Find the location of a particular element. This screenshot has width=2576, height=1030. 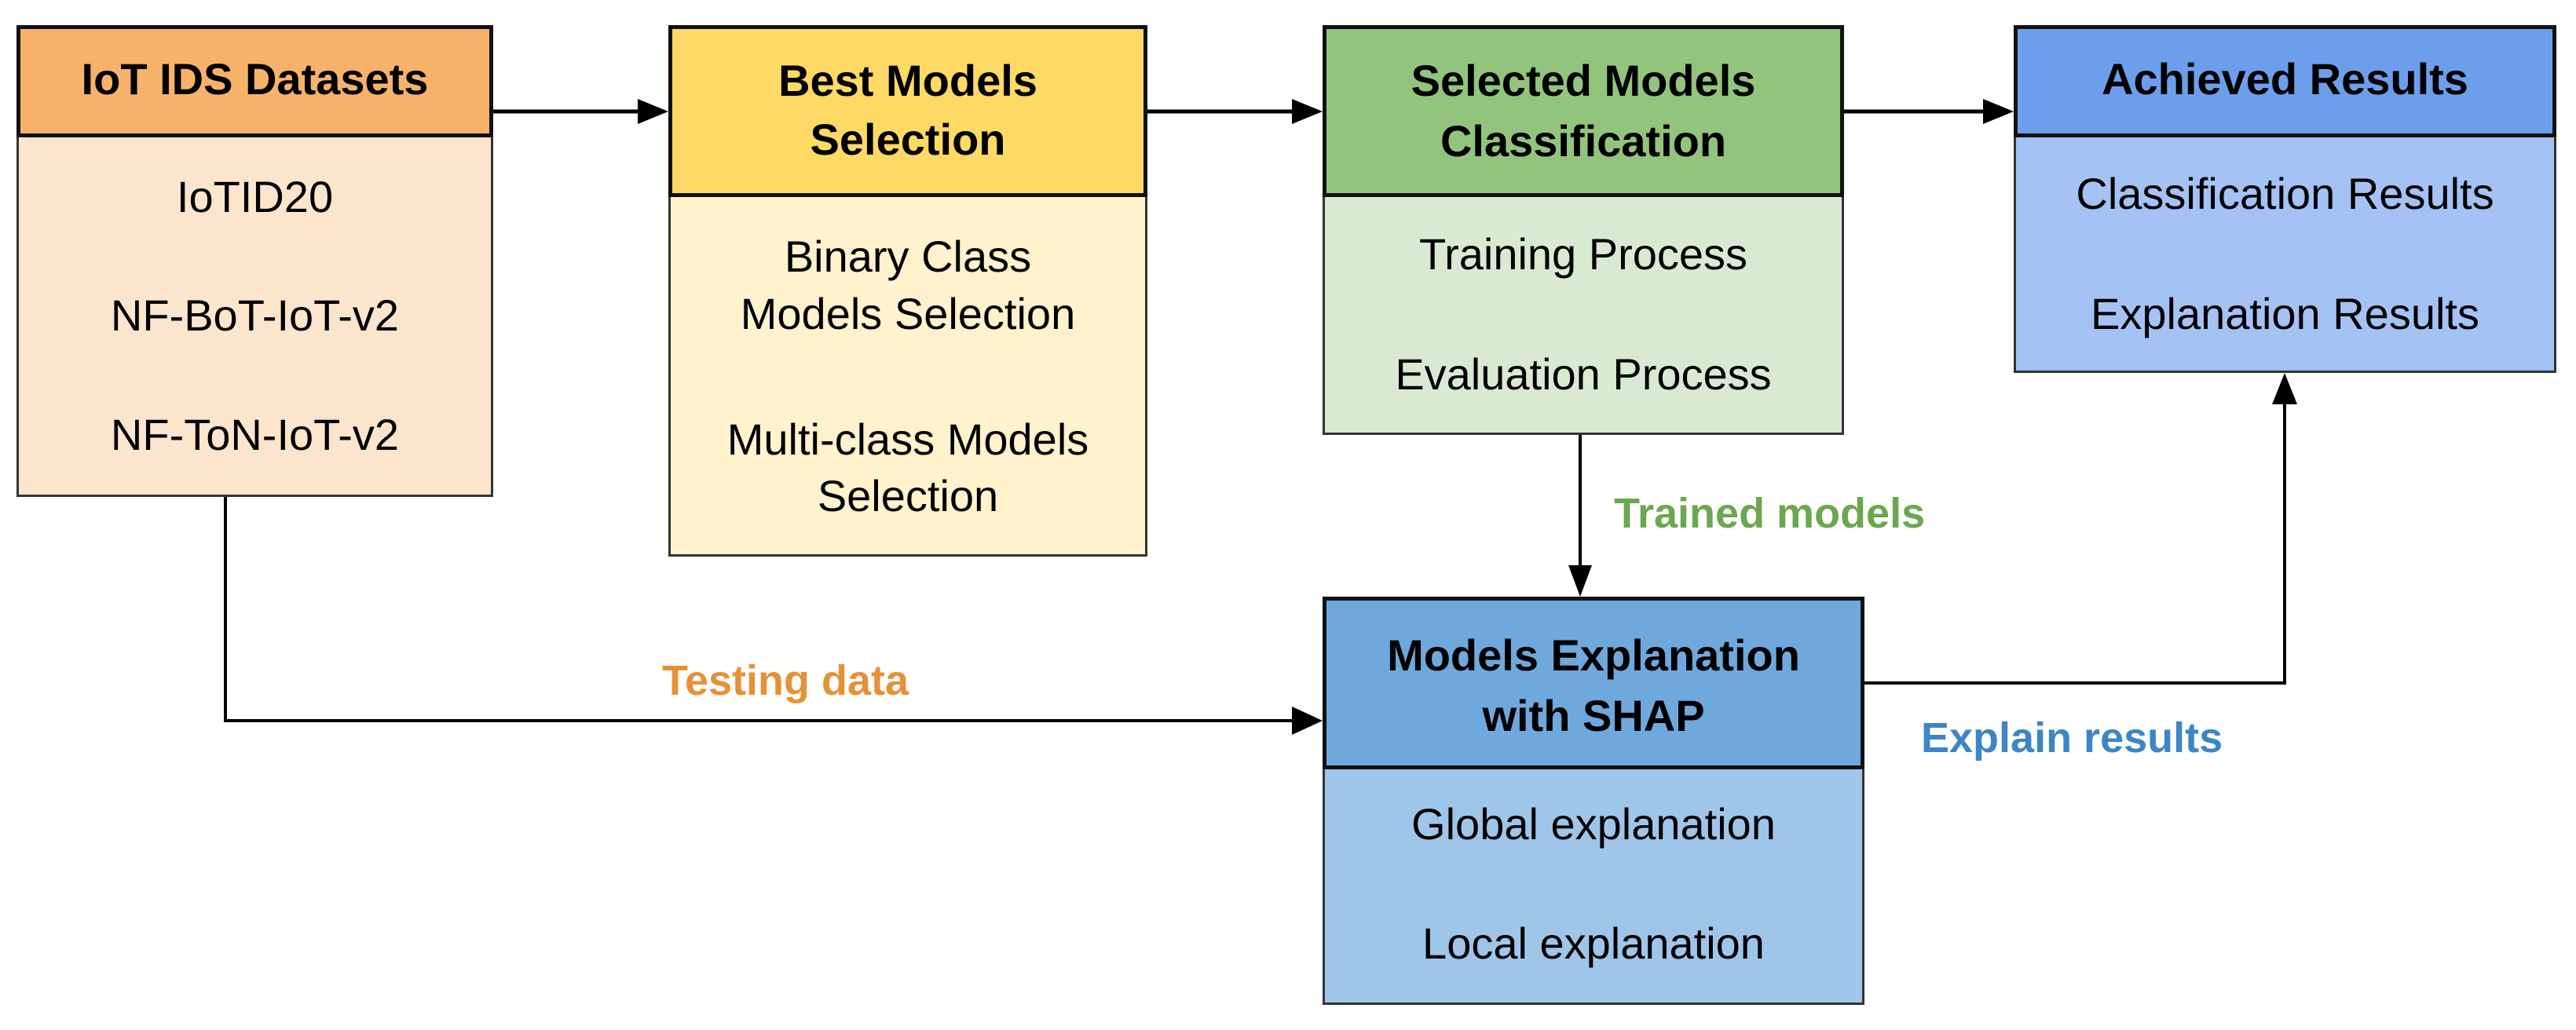

arrow-explain-results is located at coordinates (2081, 529).